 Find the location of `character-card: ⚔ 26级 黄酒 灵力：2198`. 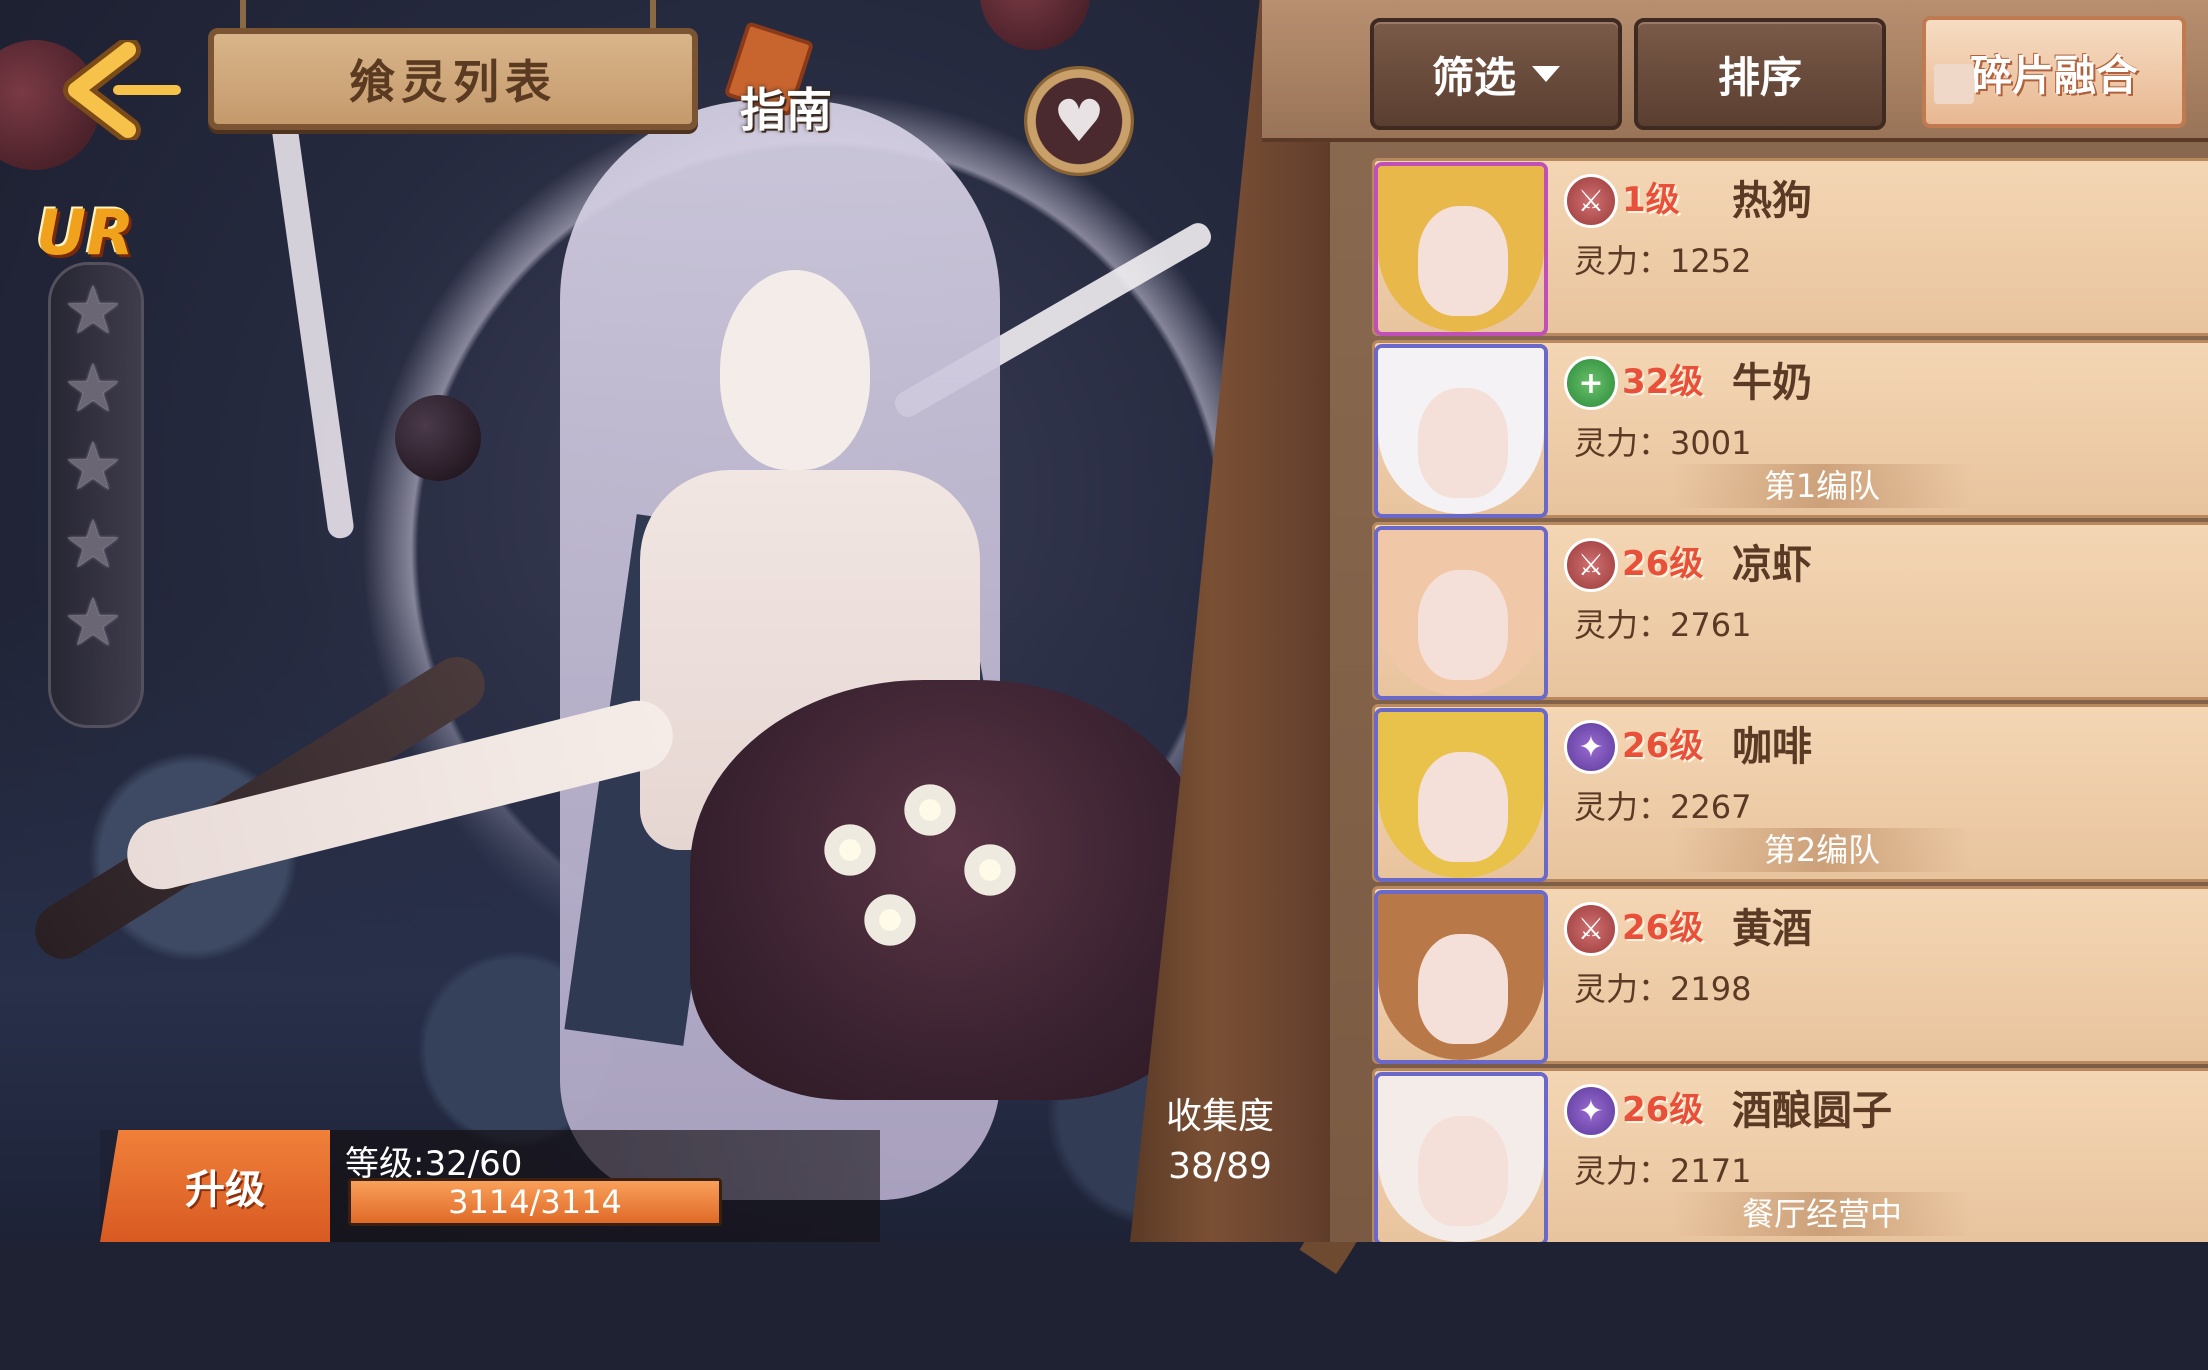

character-card: ⚔ 26级 黄酒 灵力：2198 is located at coordinates (1790, 975).